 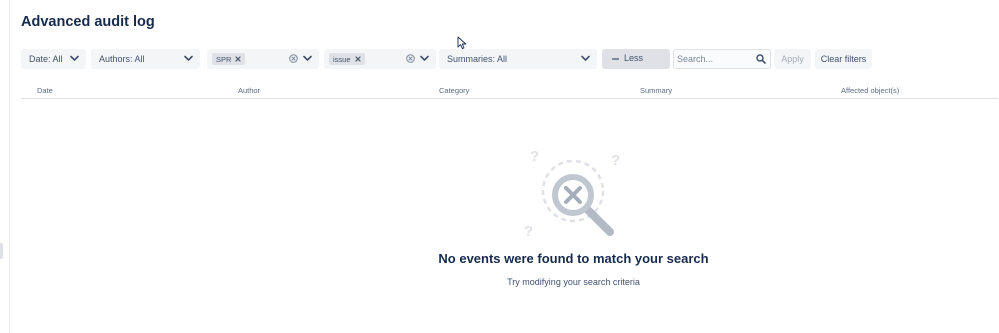 What do you see at coordinates (88, 22) in the screenshot?
I see `page-title: Advanced audit log` at bounding box center [88, 22].